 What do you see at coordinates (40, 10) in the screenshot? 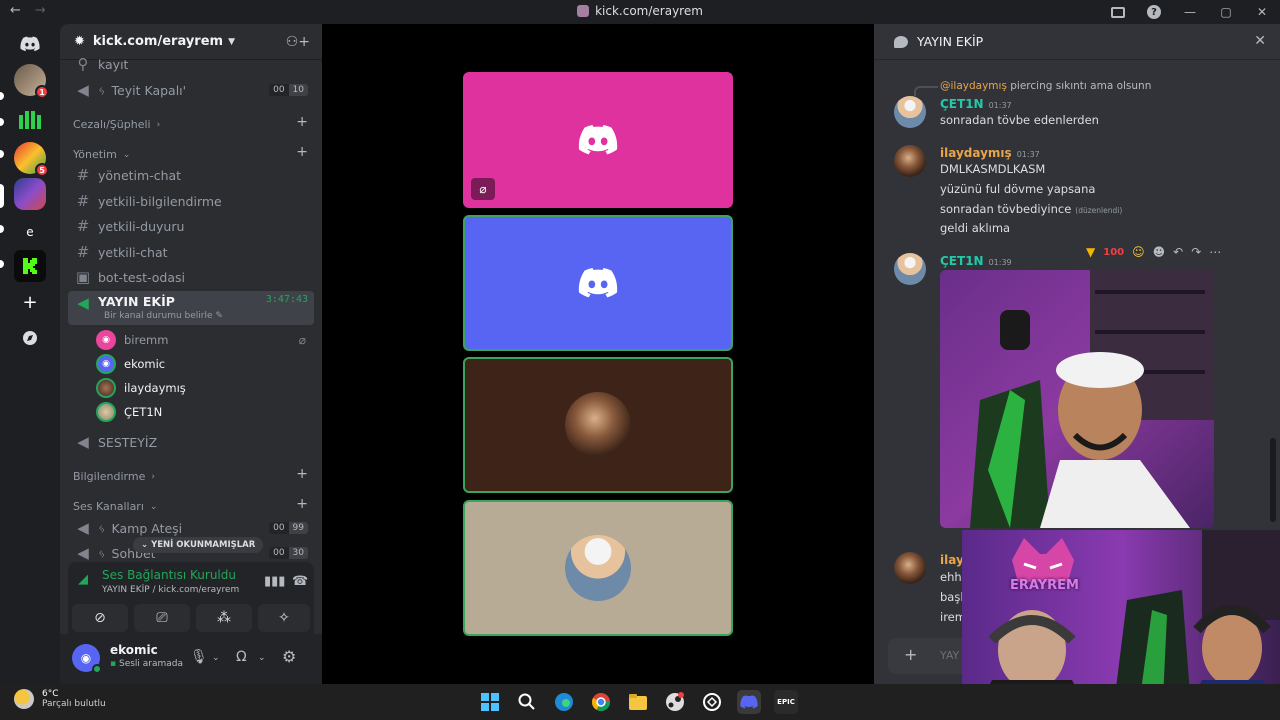
I see `forward-arrow-icon: →` at bounding box center [40, 10].